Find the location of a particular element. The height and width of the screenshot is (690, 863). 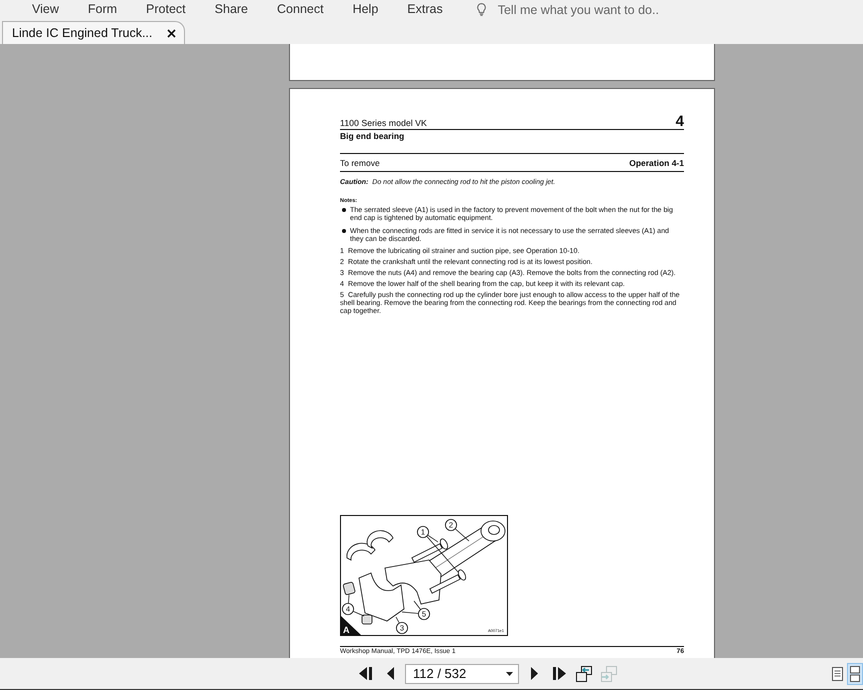

view-mode-button is located at coordinates (855, 673).